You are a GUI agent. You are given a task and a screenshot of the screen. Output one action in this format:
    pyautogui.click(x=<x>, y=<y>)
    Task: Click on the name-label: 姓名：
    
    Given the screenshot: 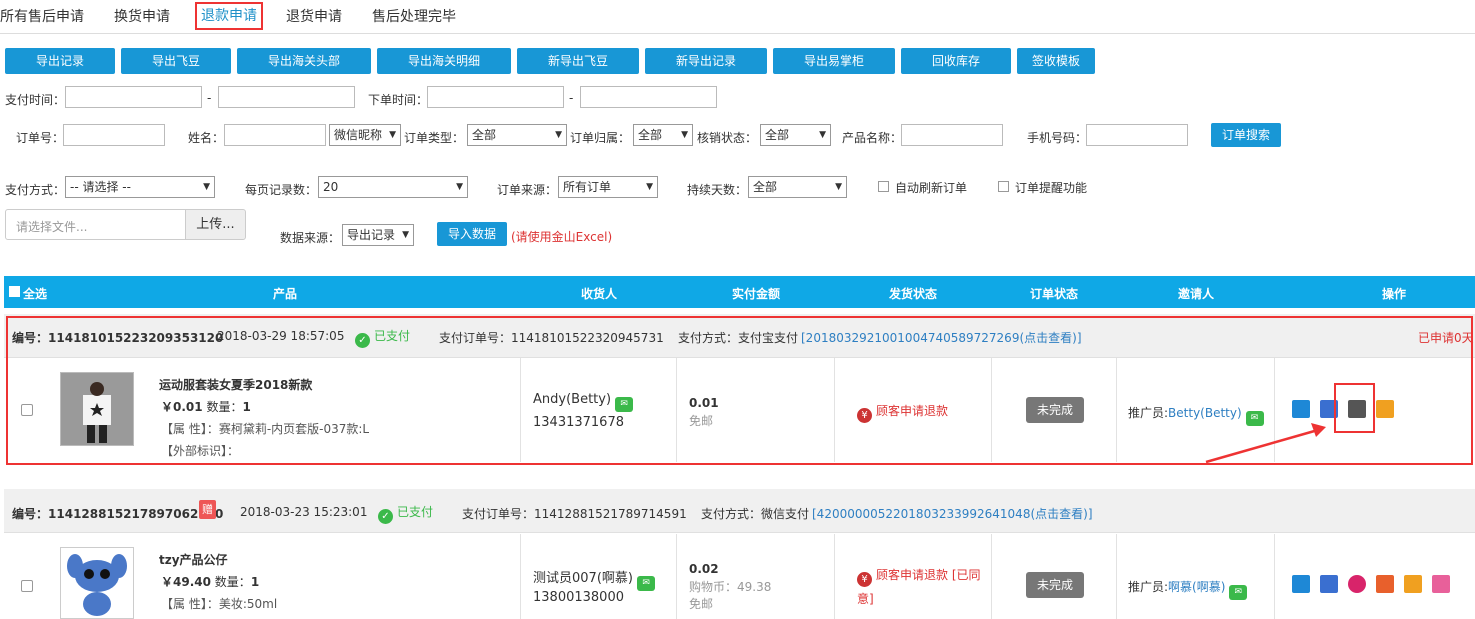 What is the action you would take?
    pyautogui.click(x=206, y=138)
    